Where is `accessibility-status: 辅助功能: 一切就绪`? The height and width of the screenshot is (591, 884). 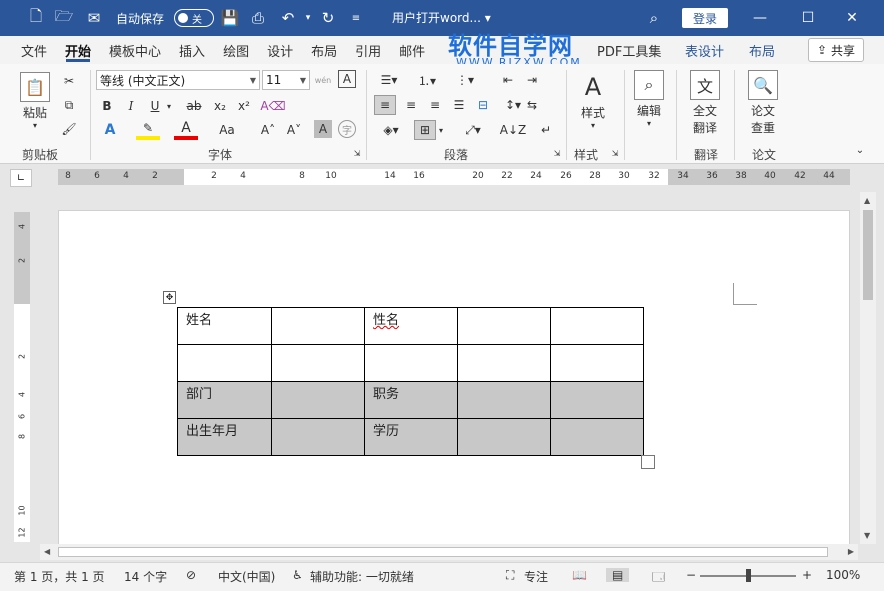 accessibility-status: 辅助功能: 一切就绪 is located at coordinates (362, 576).